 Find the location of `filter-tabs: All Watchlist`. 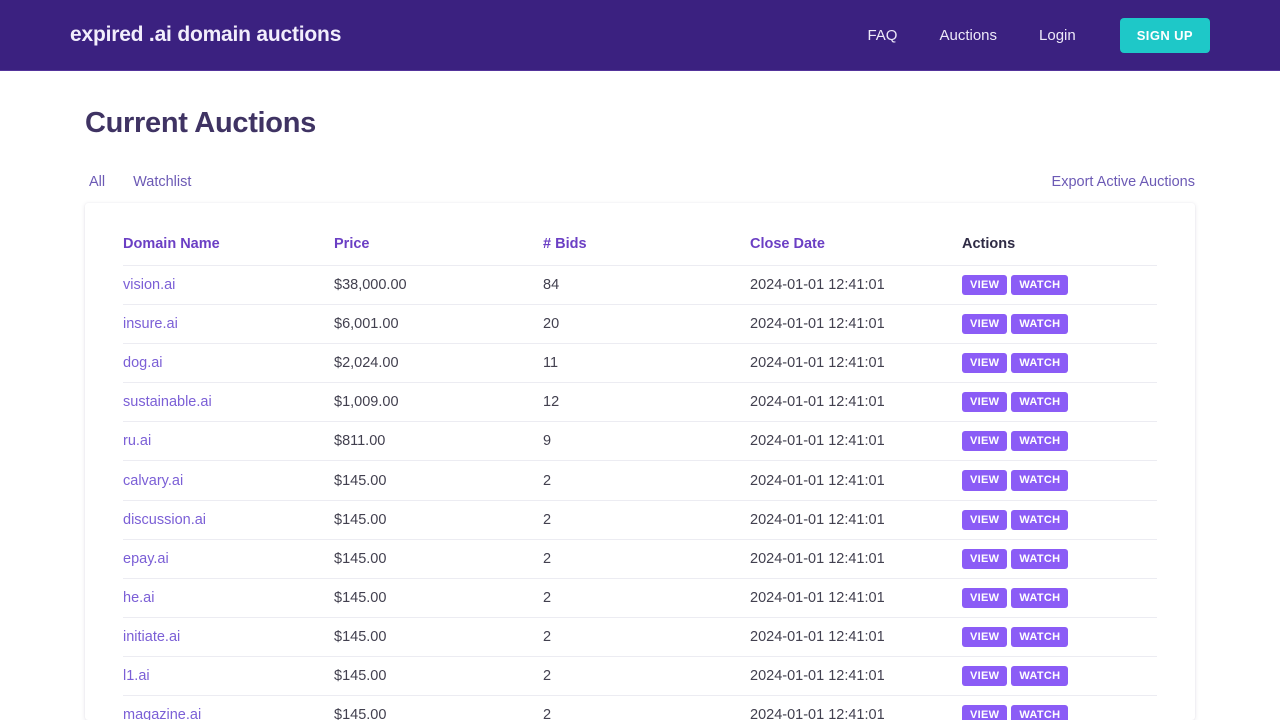

filter-tabs: All Watchlist is located at coordinates (145, 182).